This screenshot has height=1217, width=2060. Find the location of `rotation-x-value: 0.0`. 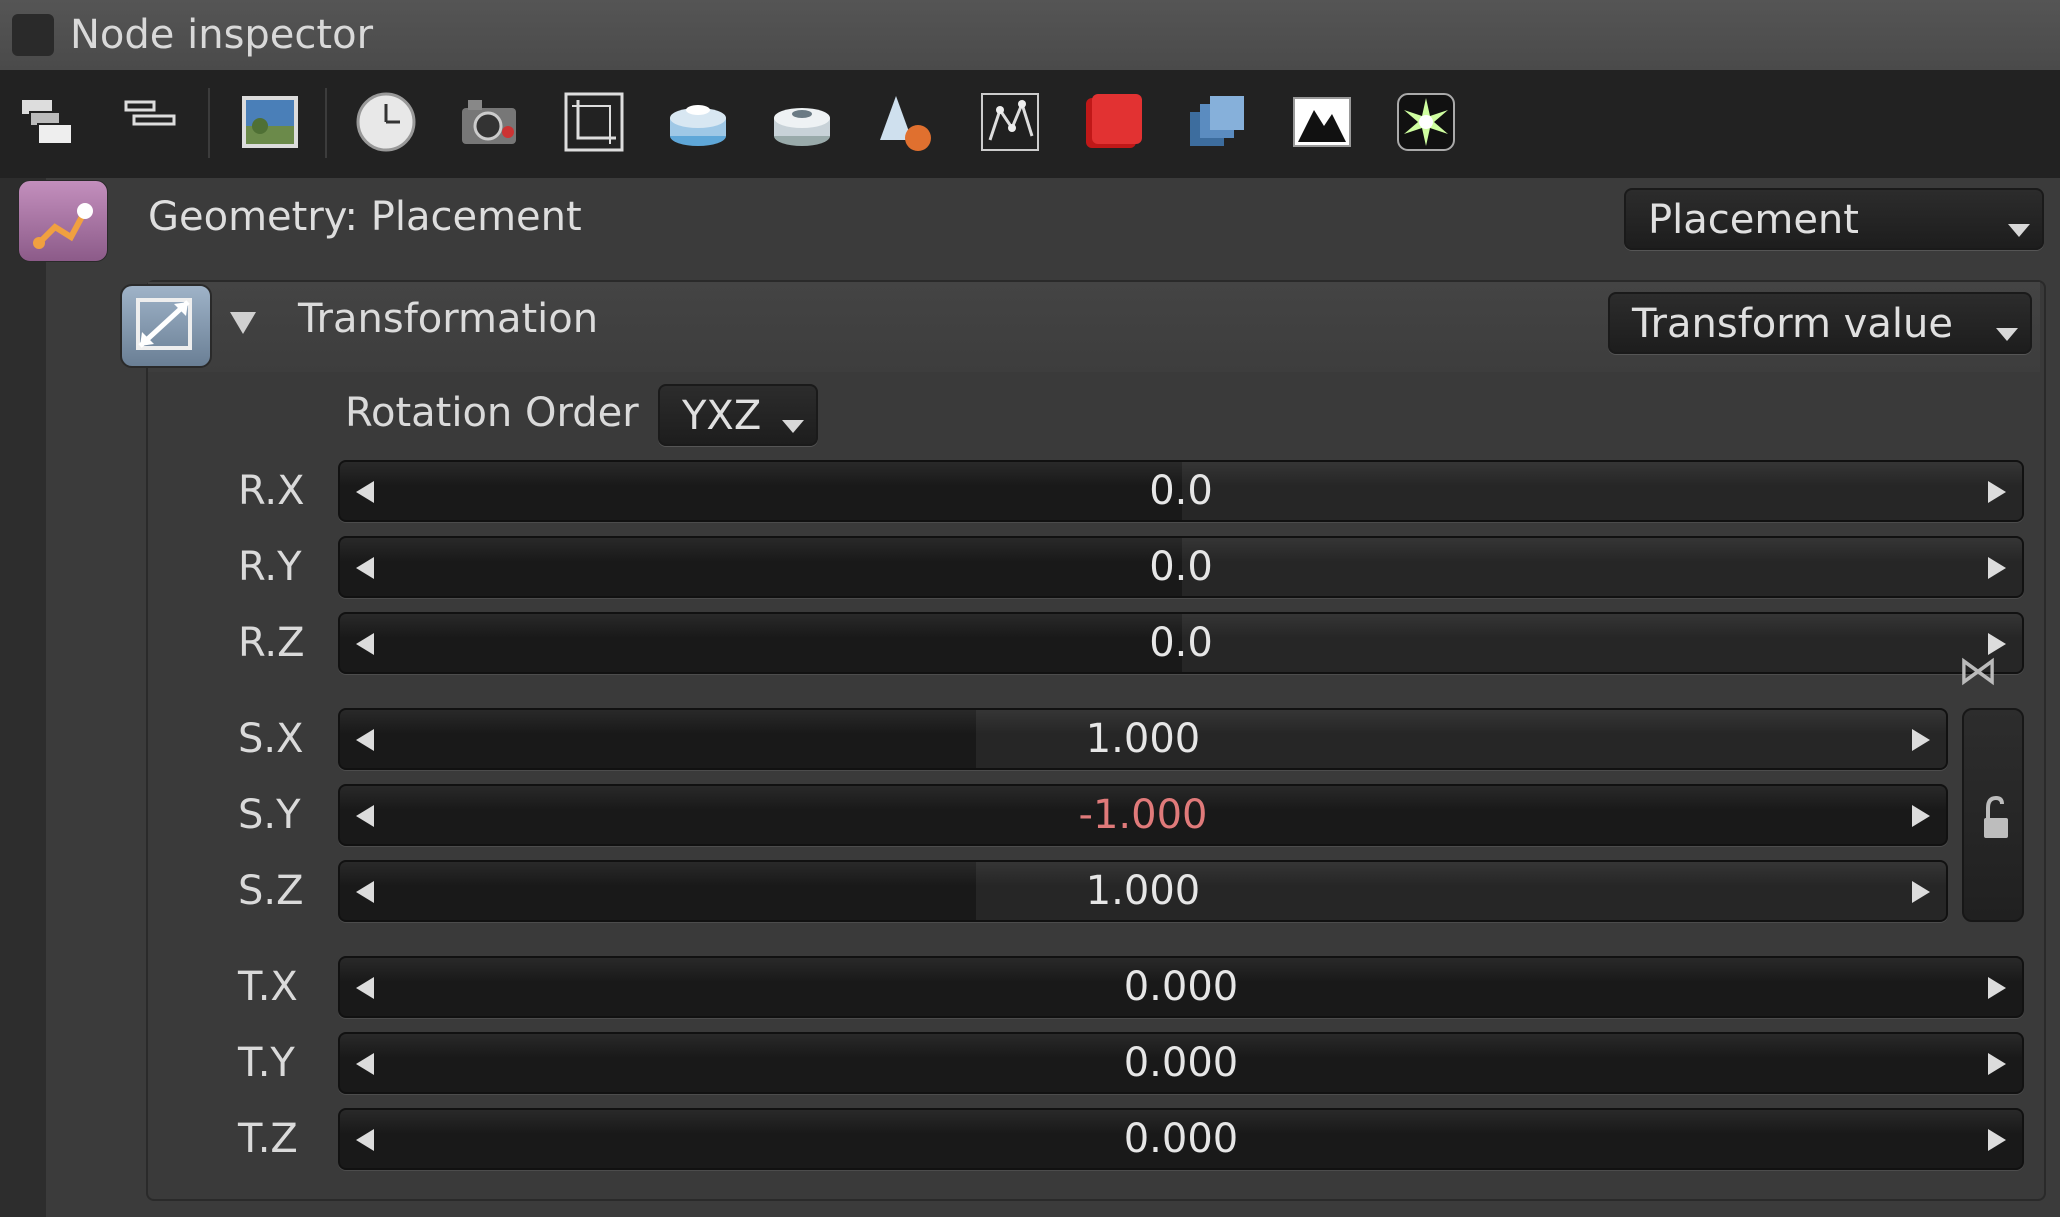

rotation-x-value: 0.0 is located at coordinates (1181, 491).